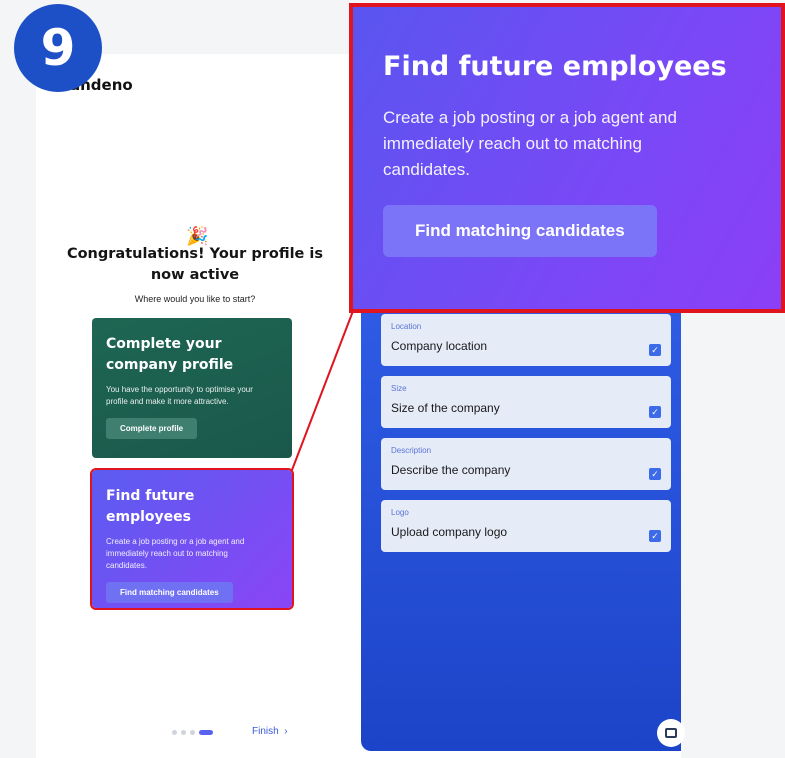  I want to click on step-badge: 9, so click(58, 48).